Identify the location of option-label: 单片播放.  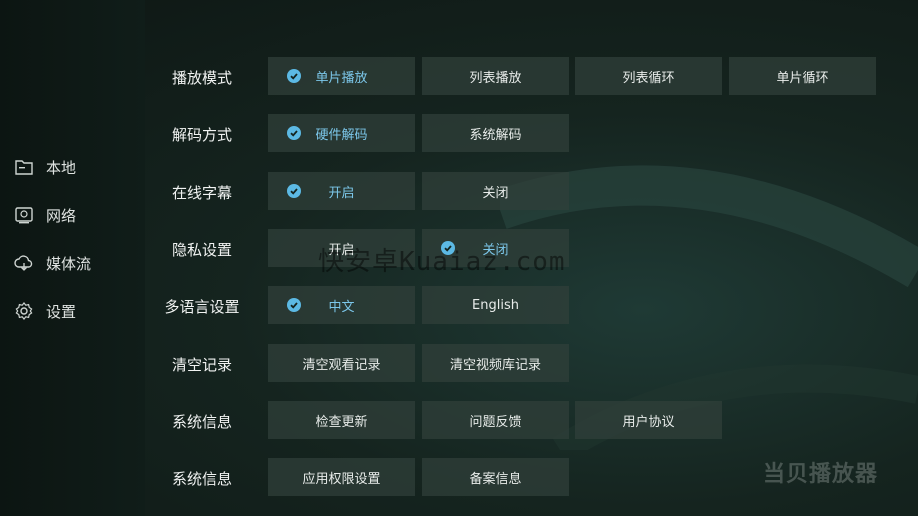
(341, 78).